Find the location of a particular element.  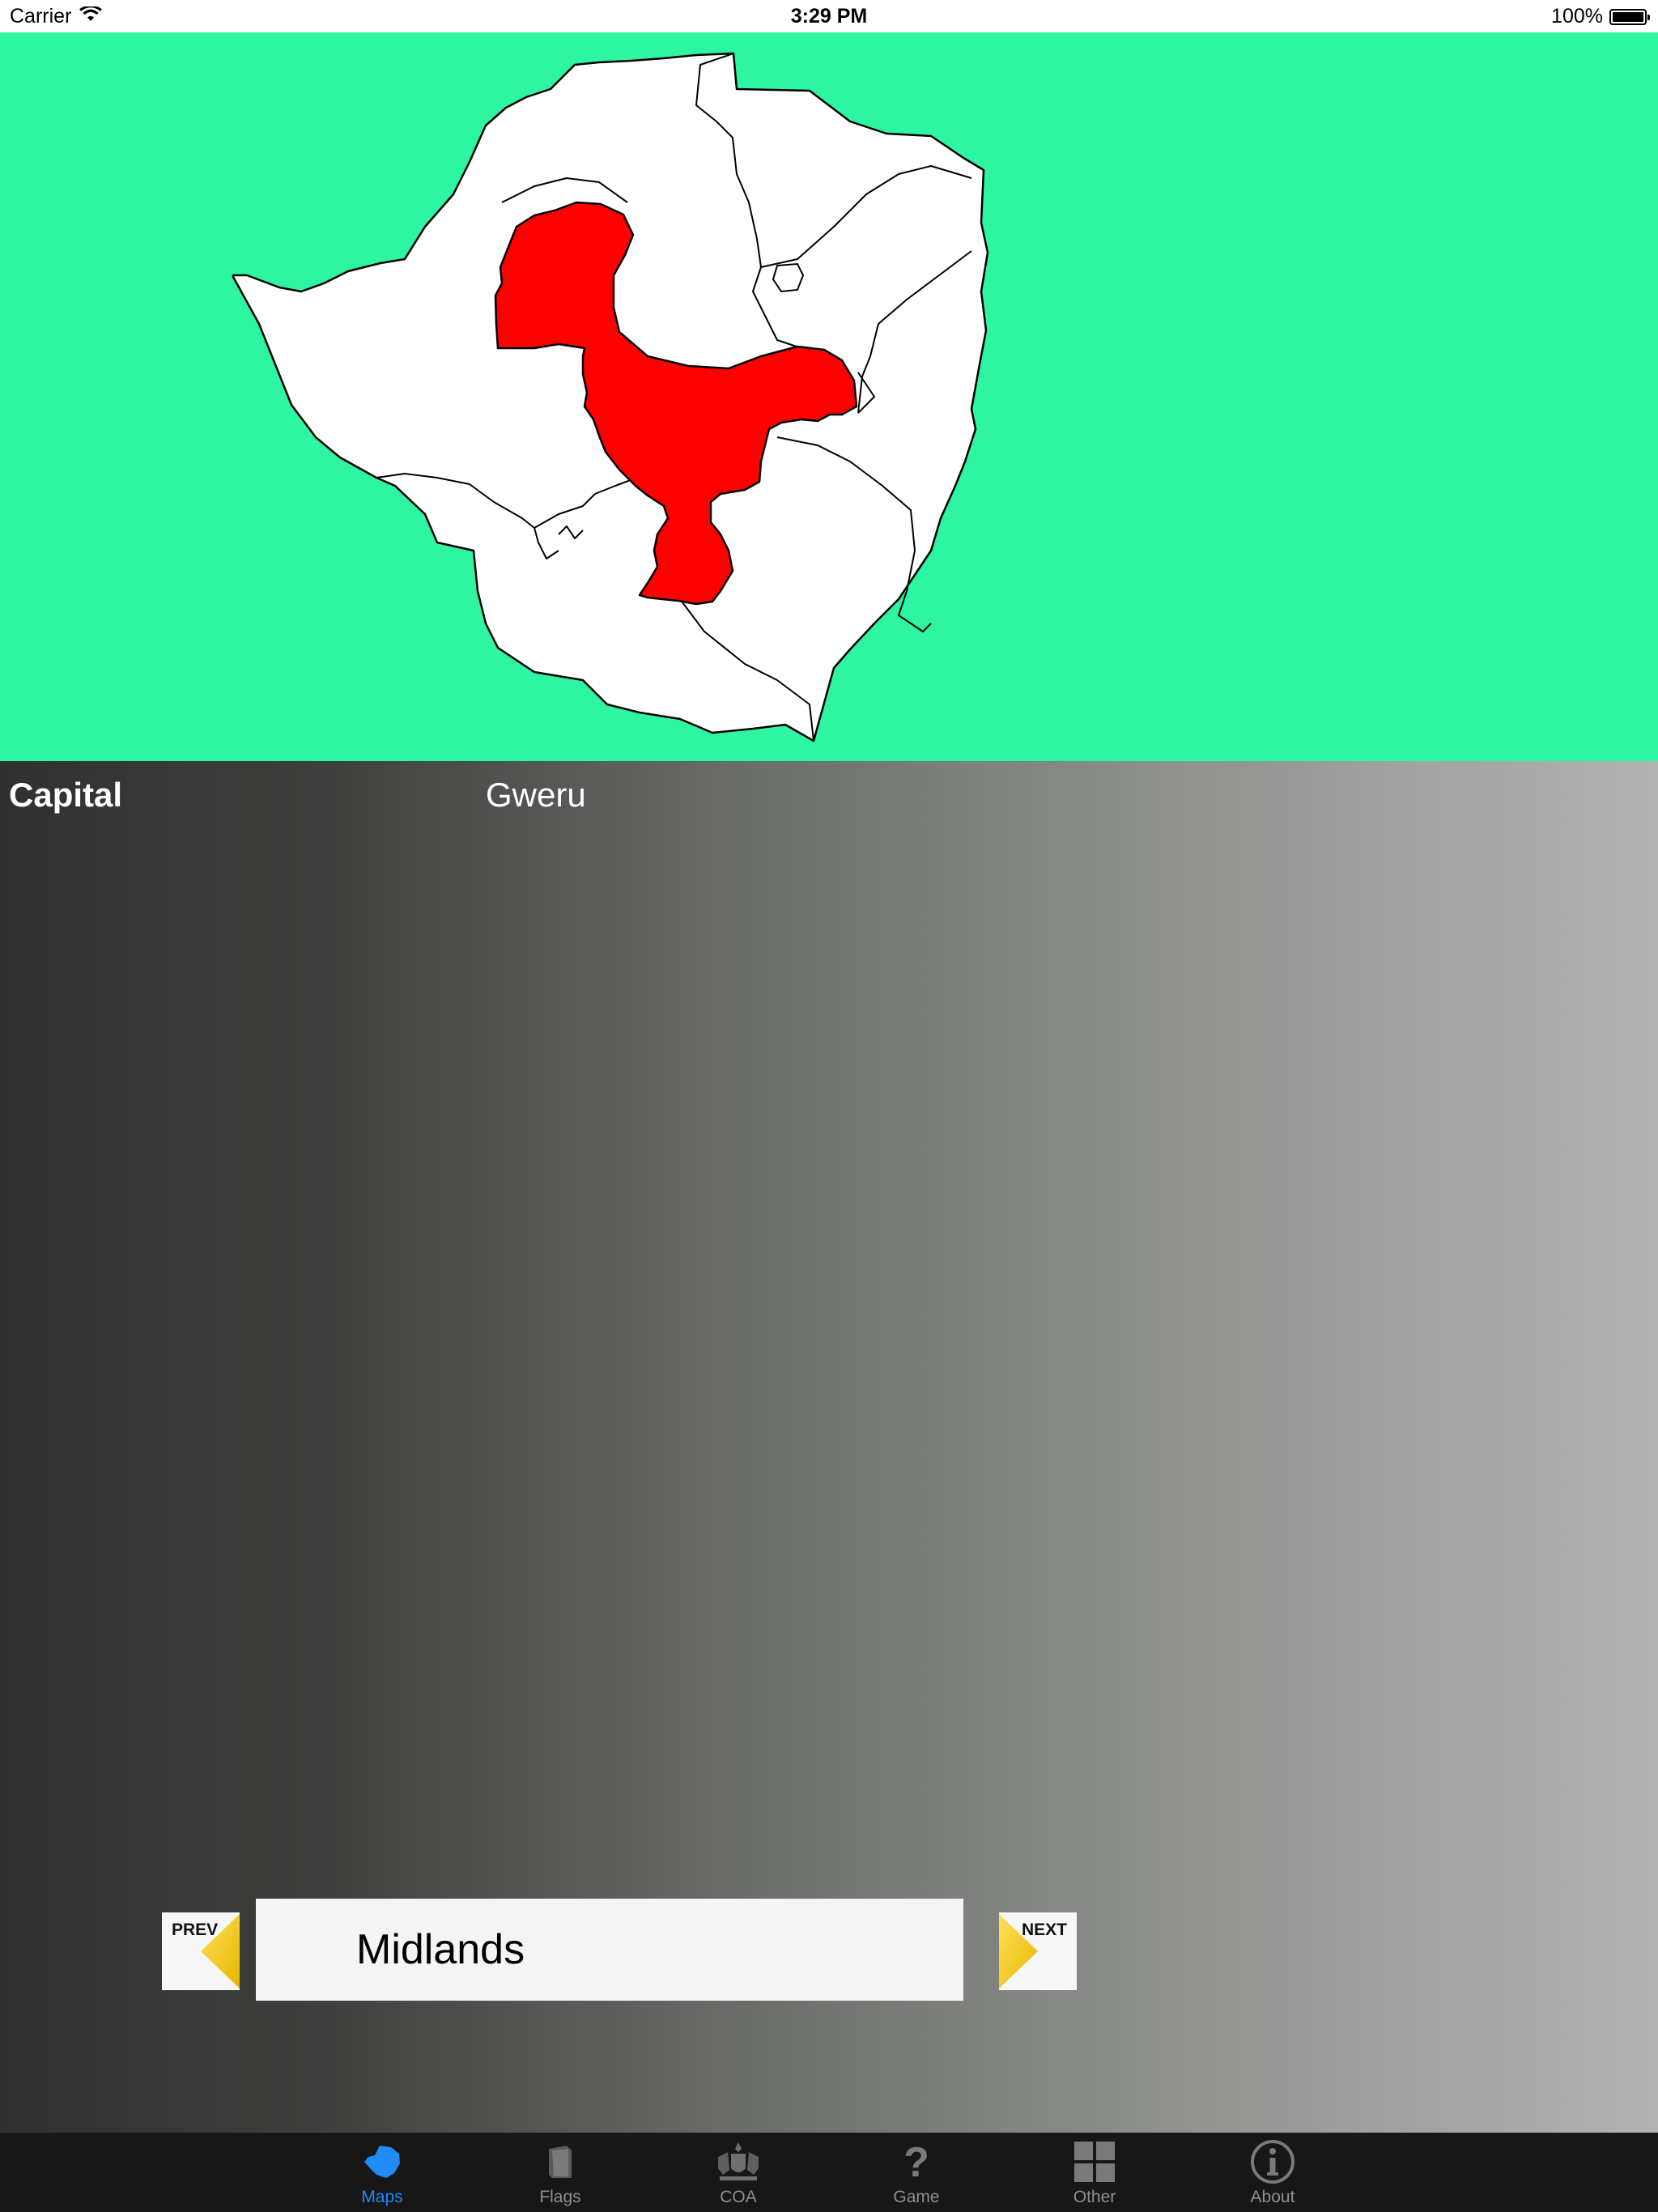

tab-bar: Maps Flags COA ? Game Other About is located at coordinates (829, 2172).